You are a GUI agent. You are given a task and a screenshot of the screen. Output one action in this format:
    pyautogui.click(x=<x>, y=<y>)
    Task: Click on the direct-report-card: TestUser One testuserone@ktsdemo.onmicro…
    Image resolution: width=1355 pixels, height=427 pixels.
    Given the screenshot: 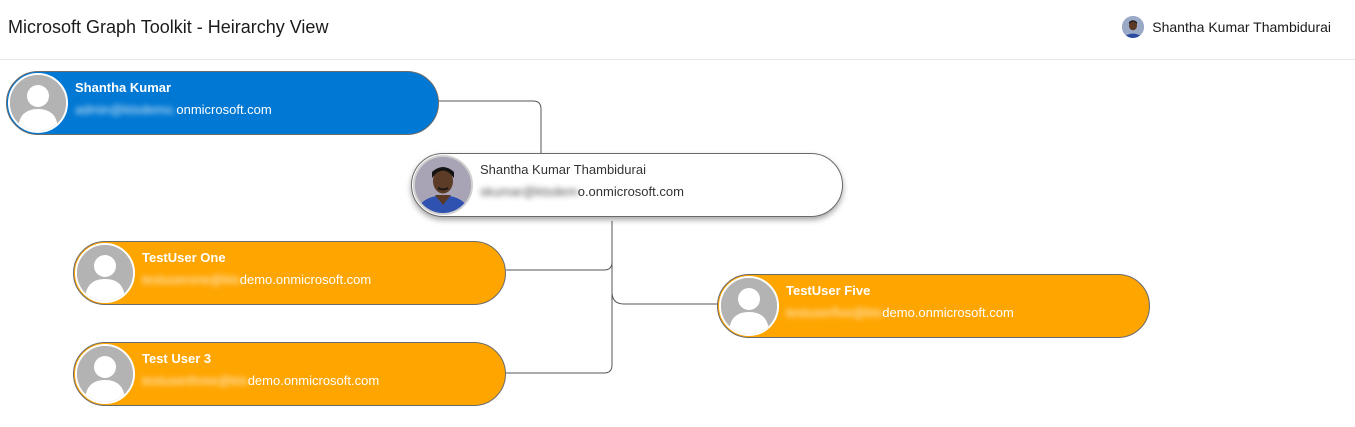 What is the action you would take?
    pyautogui.click(x=289, y=273)
    